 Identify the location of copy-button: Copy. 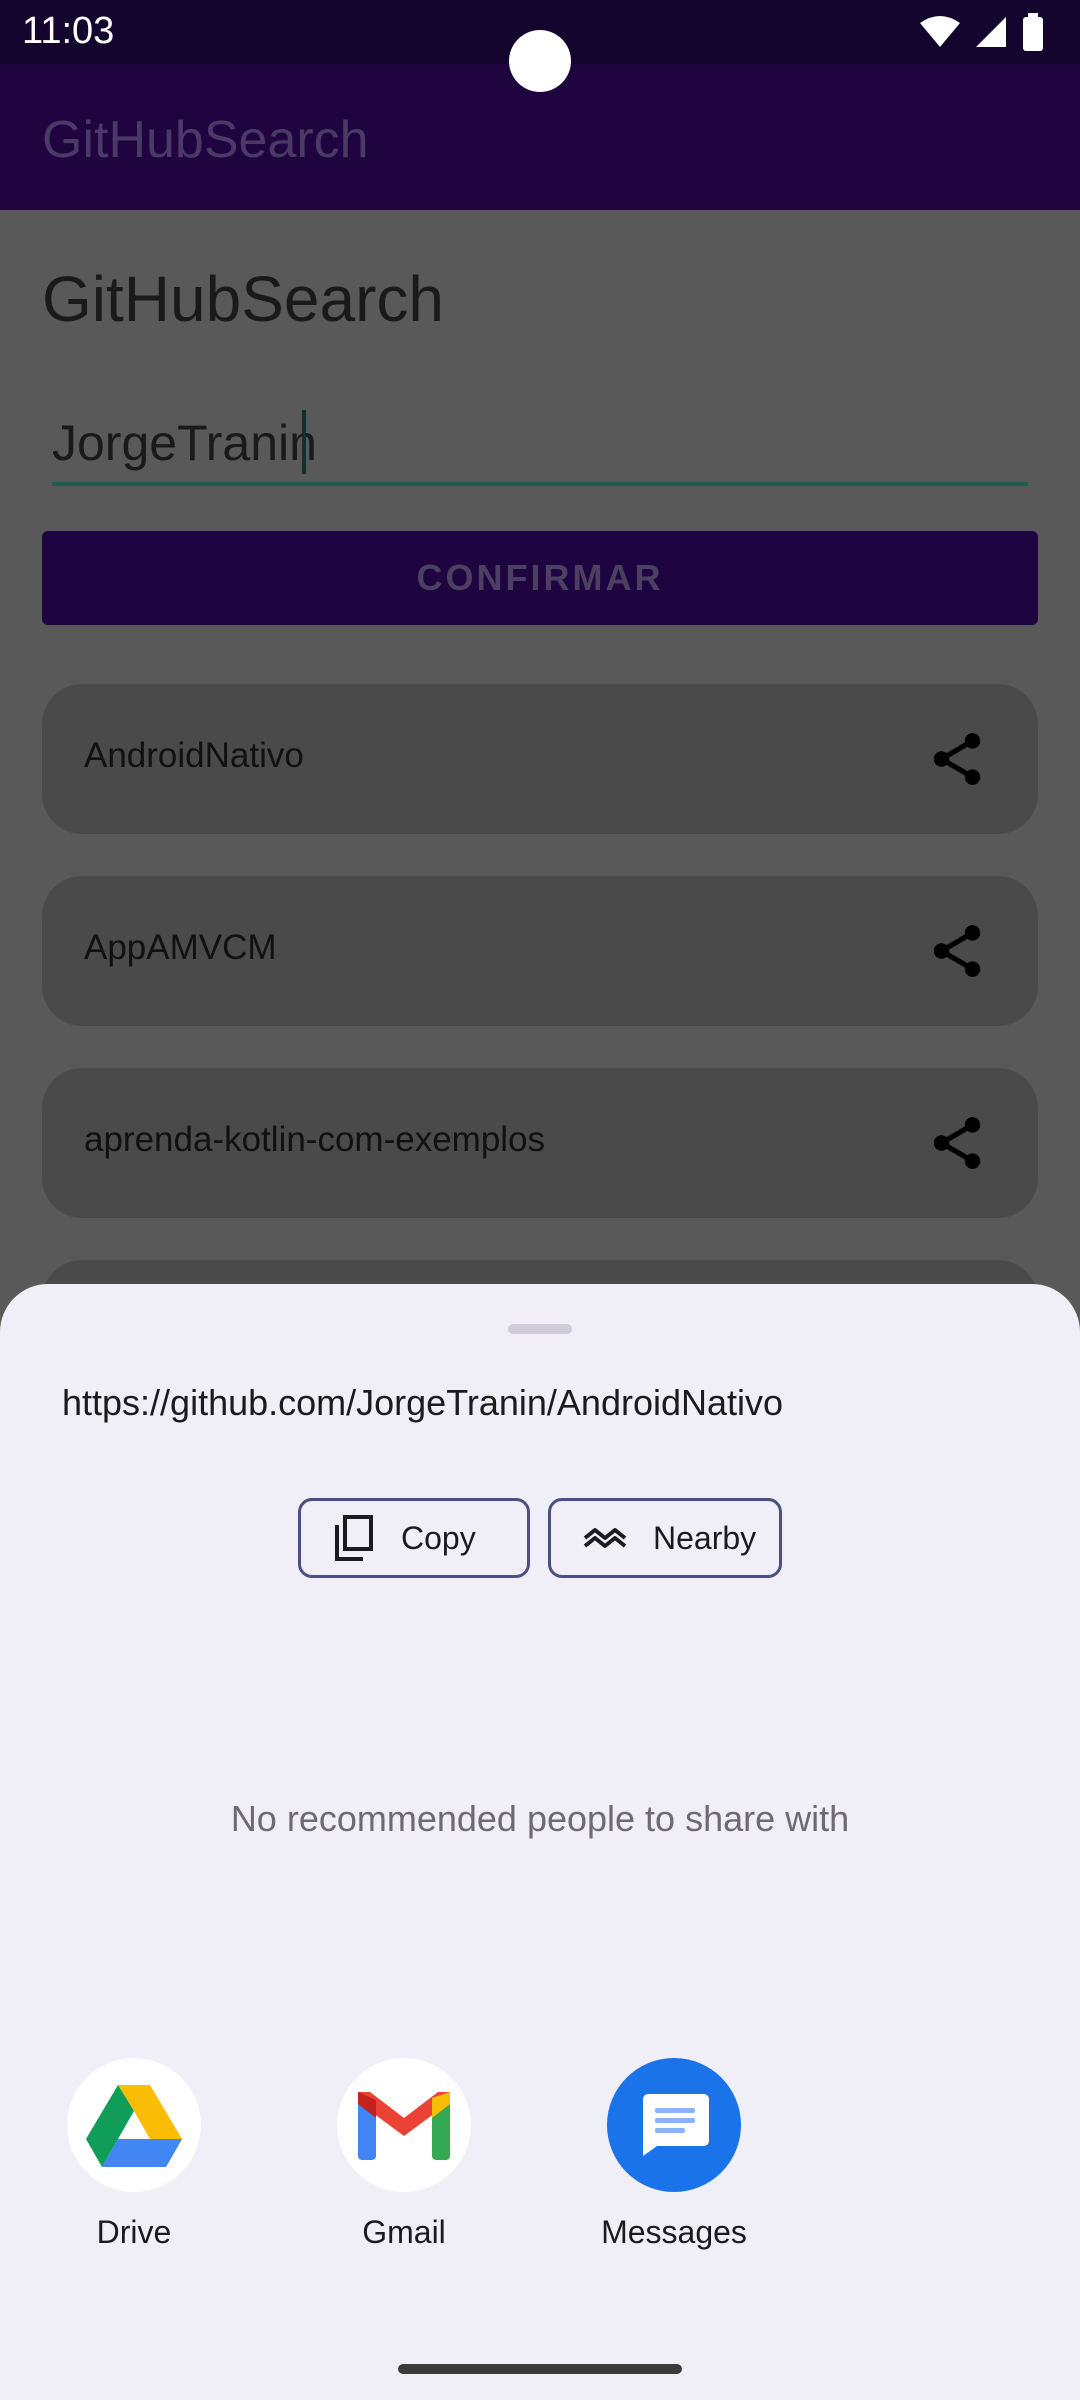
(414, 1538).